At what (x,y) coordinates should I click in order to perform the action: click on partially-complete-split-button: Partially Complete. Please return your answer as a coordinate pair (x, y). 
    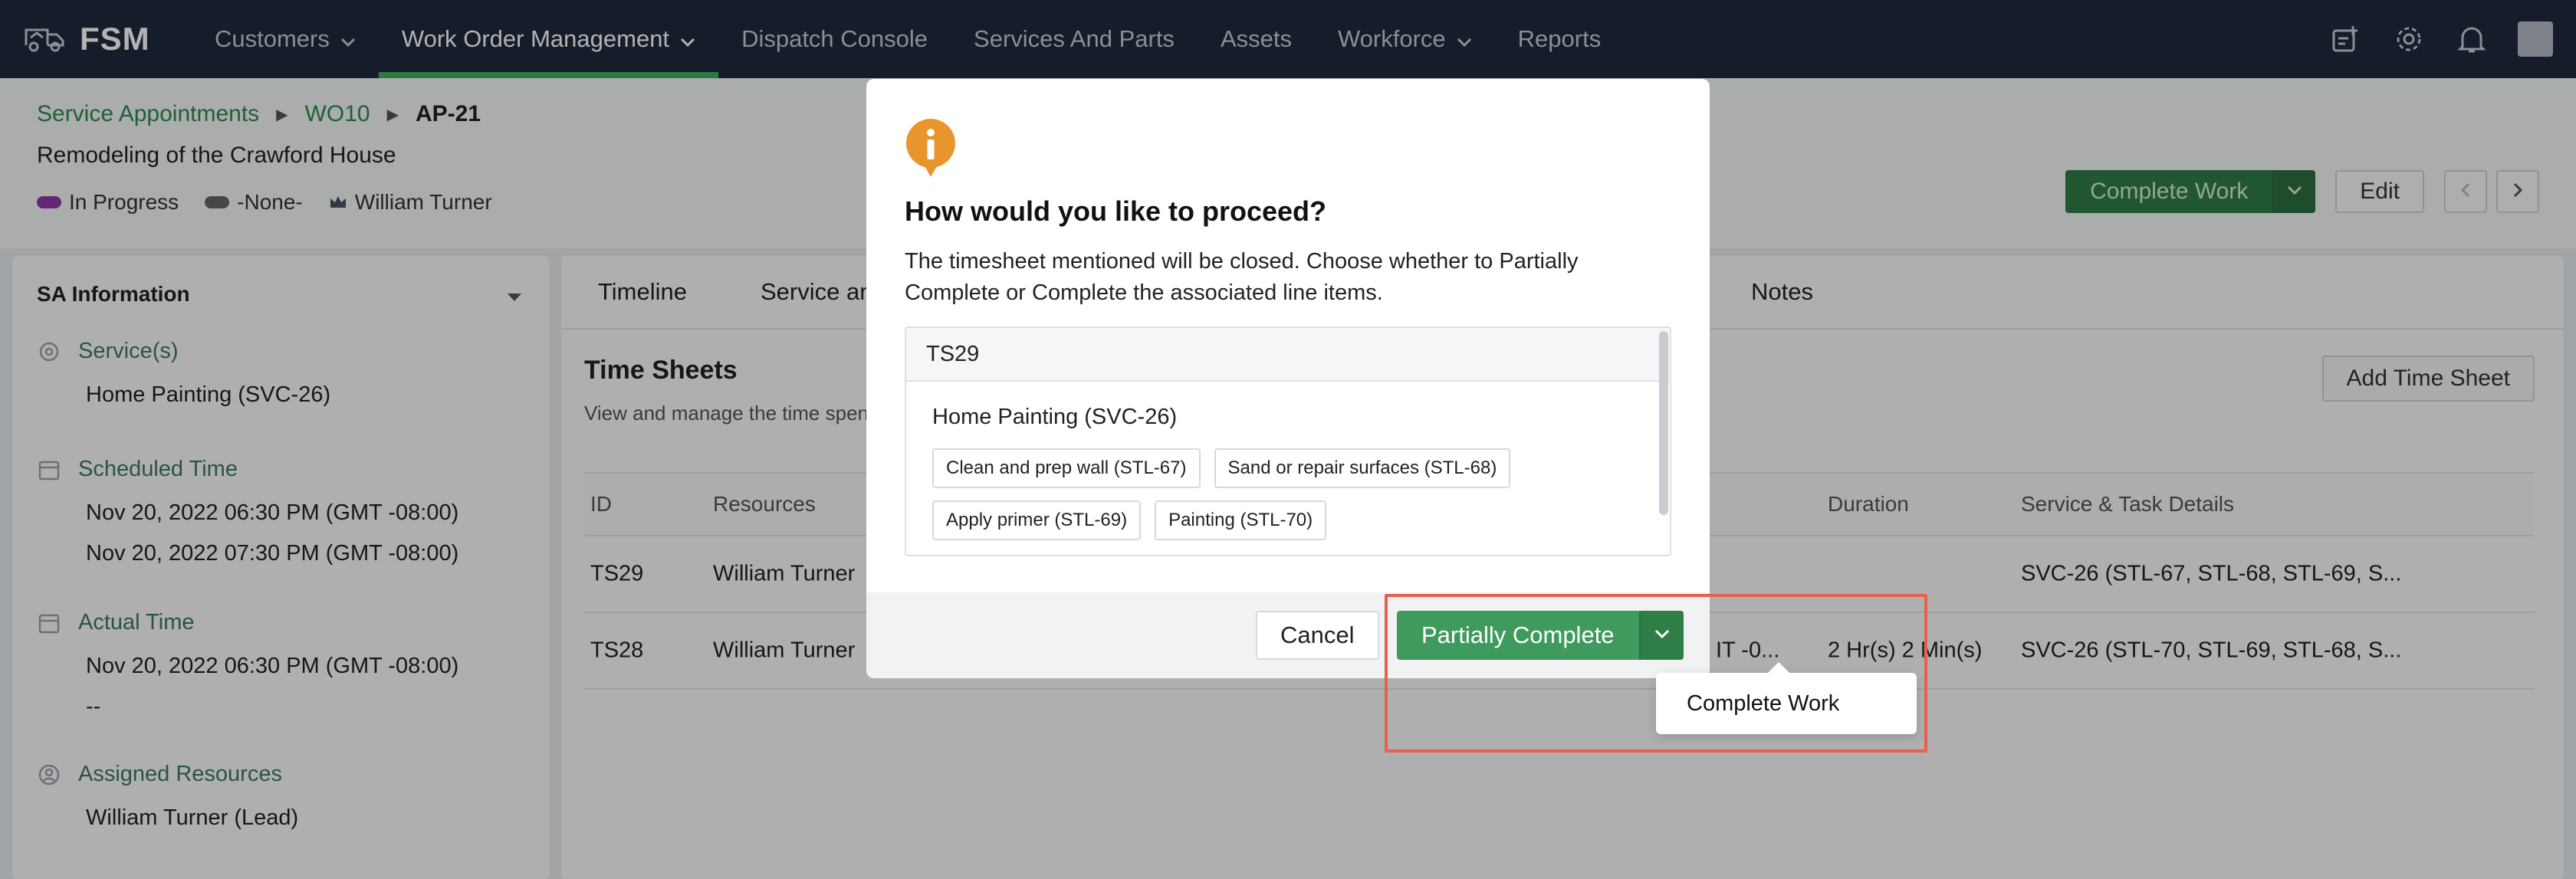
    Looking at the image, I should click on (1540, 636).